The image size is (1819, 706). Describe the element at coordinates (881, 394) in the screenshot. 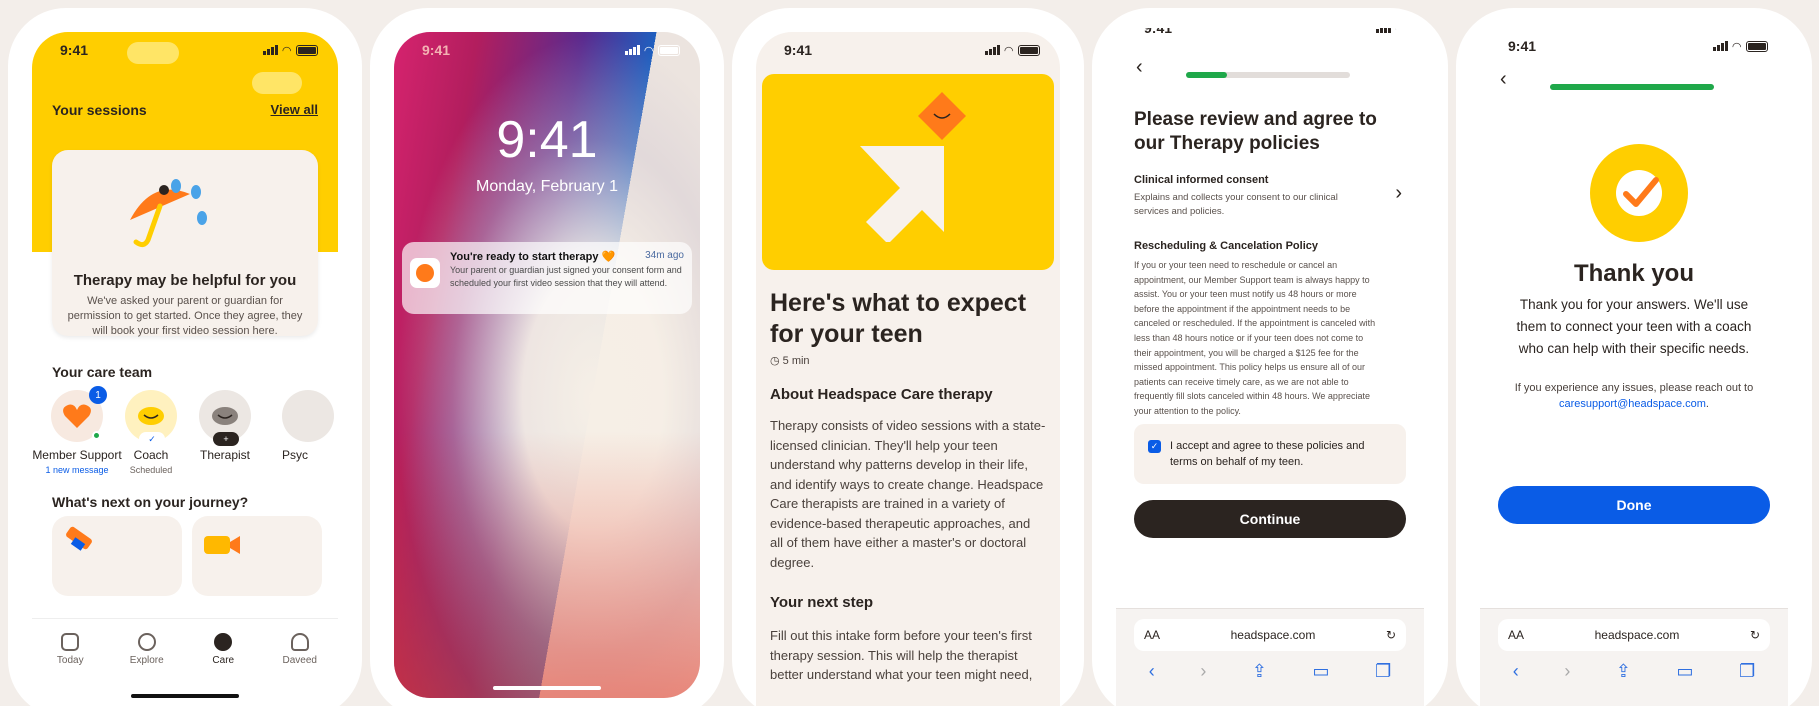

I see `about-heading: About Headspace Care therapy` at that location.